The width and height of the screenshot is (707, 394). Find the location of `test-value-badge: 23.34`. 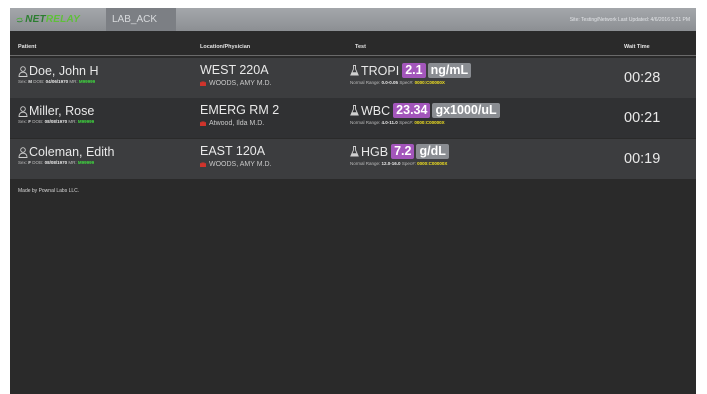

test-value-badge: 23.34 is located at coordinates (412, 110).